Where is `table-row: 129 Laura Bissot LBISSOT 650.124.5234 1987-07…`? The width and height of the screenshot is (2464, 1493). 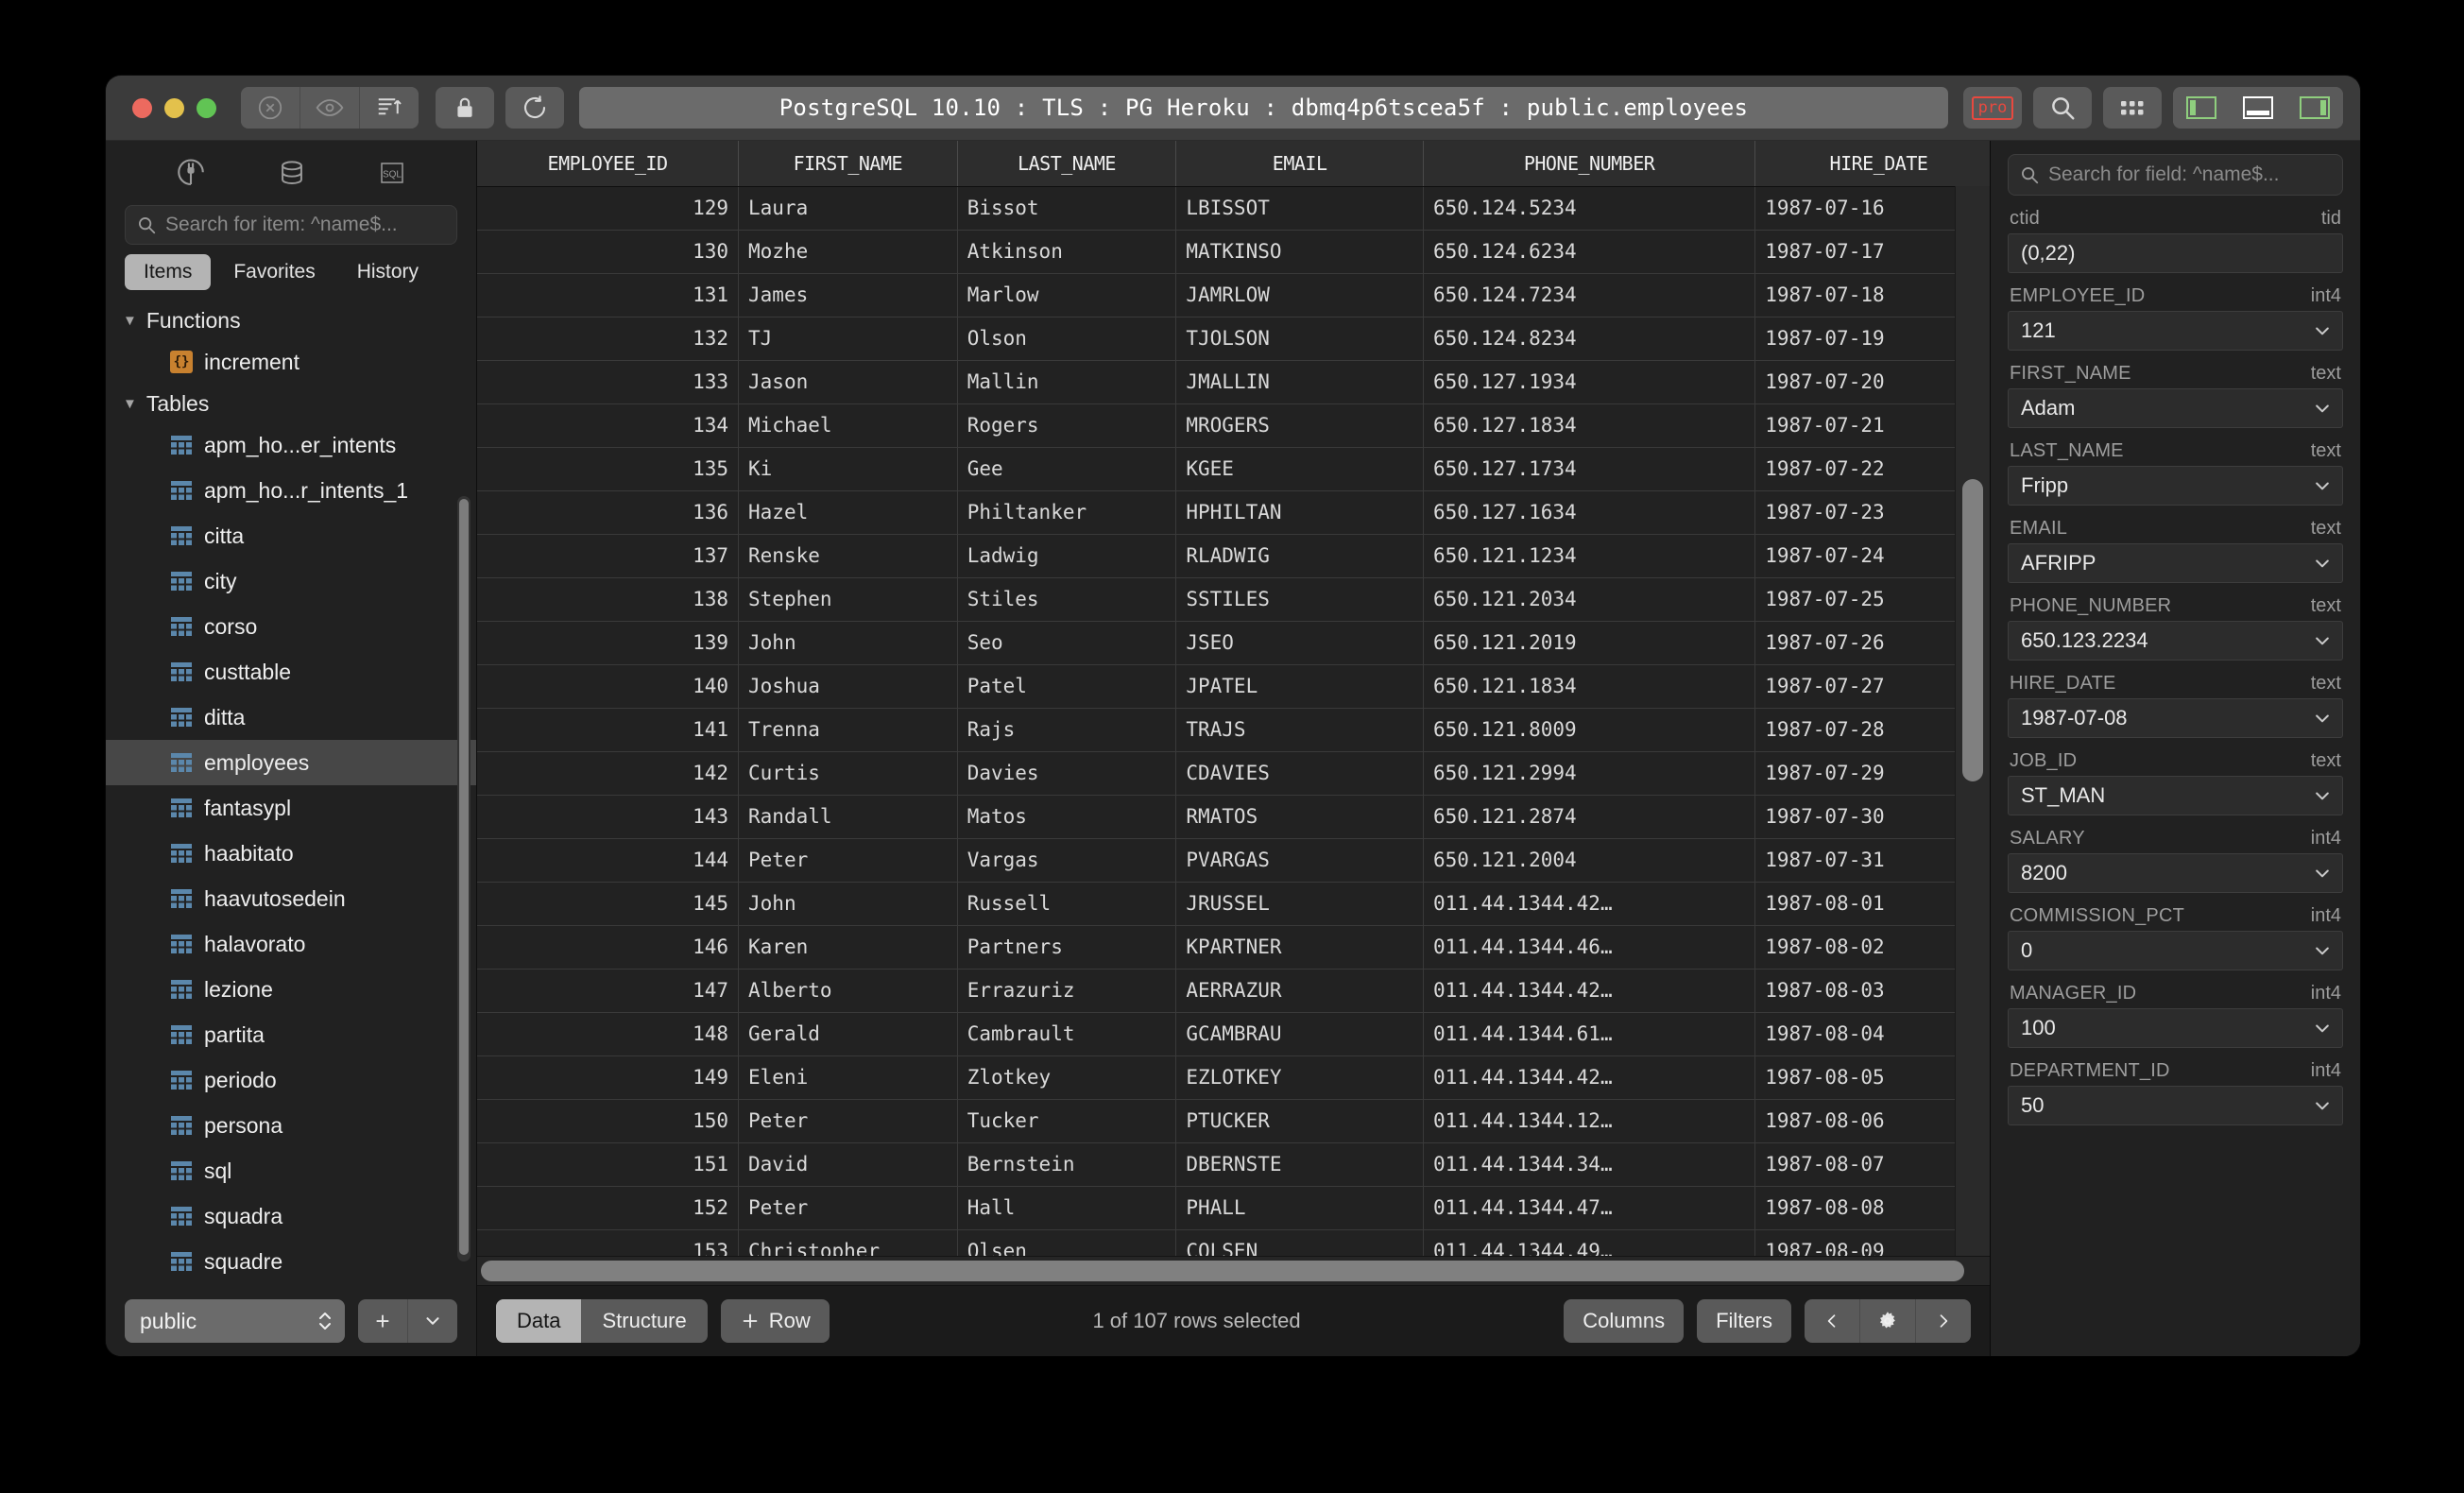 table-row: 129 Laura Bissot LBISSOT 650.124.5234 1987-07… is located at coordinates (1233, 208).